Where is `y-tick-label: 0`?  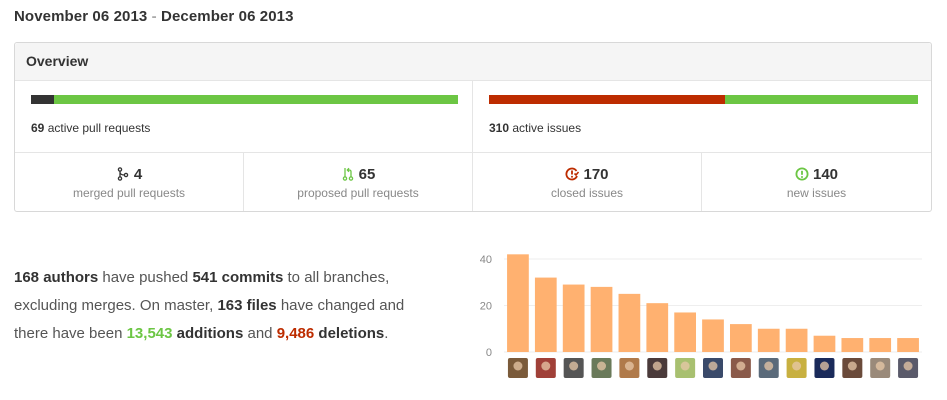 y-tick-label: 0 is located at coordinates (489, 353).